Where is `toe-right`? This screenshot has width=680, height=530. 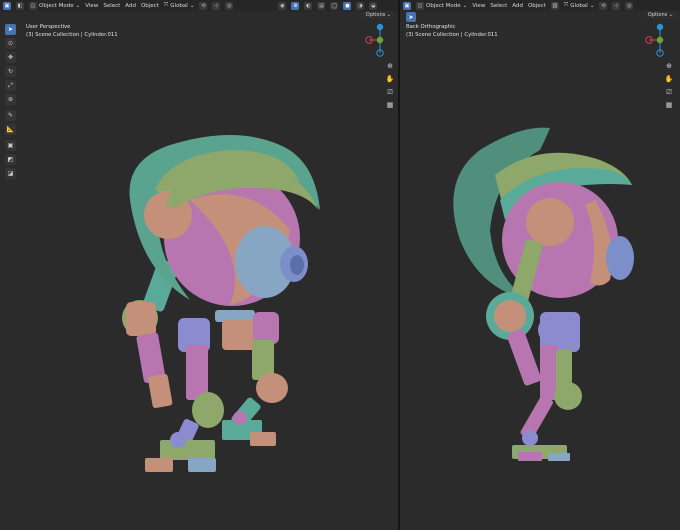
toe-right is located at coordinates (263, 439).